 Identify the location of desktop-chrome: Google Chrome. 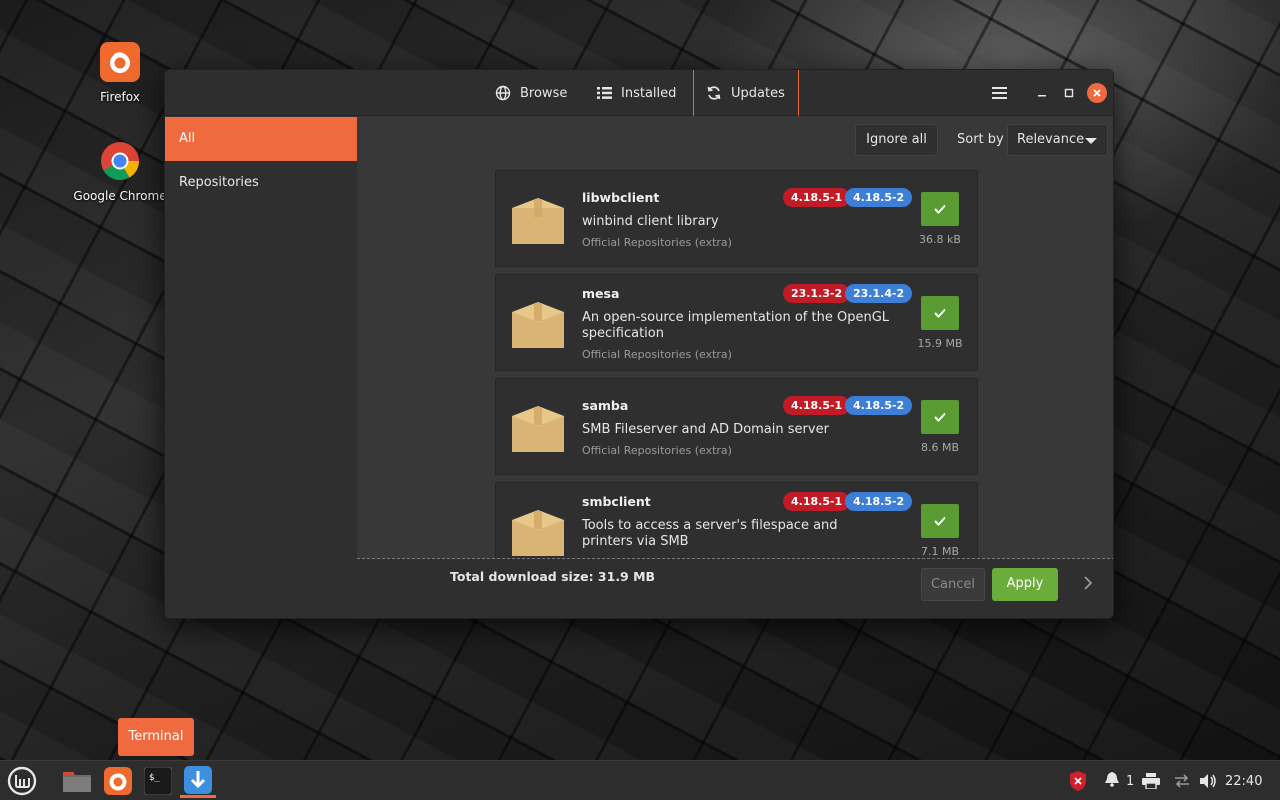
(120, 172).